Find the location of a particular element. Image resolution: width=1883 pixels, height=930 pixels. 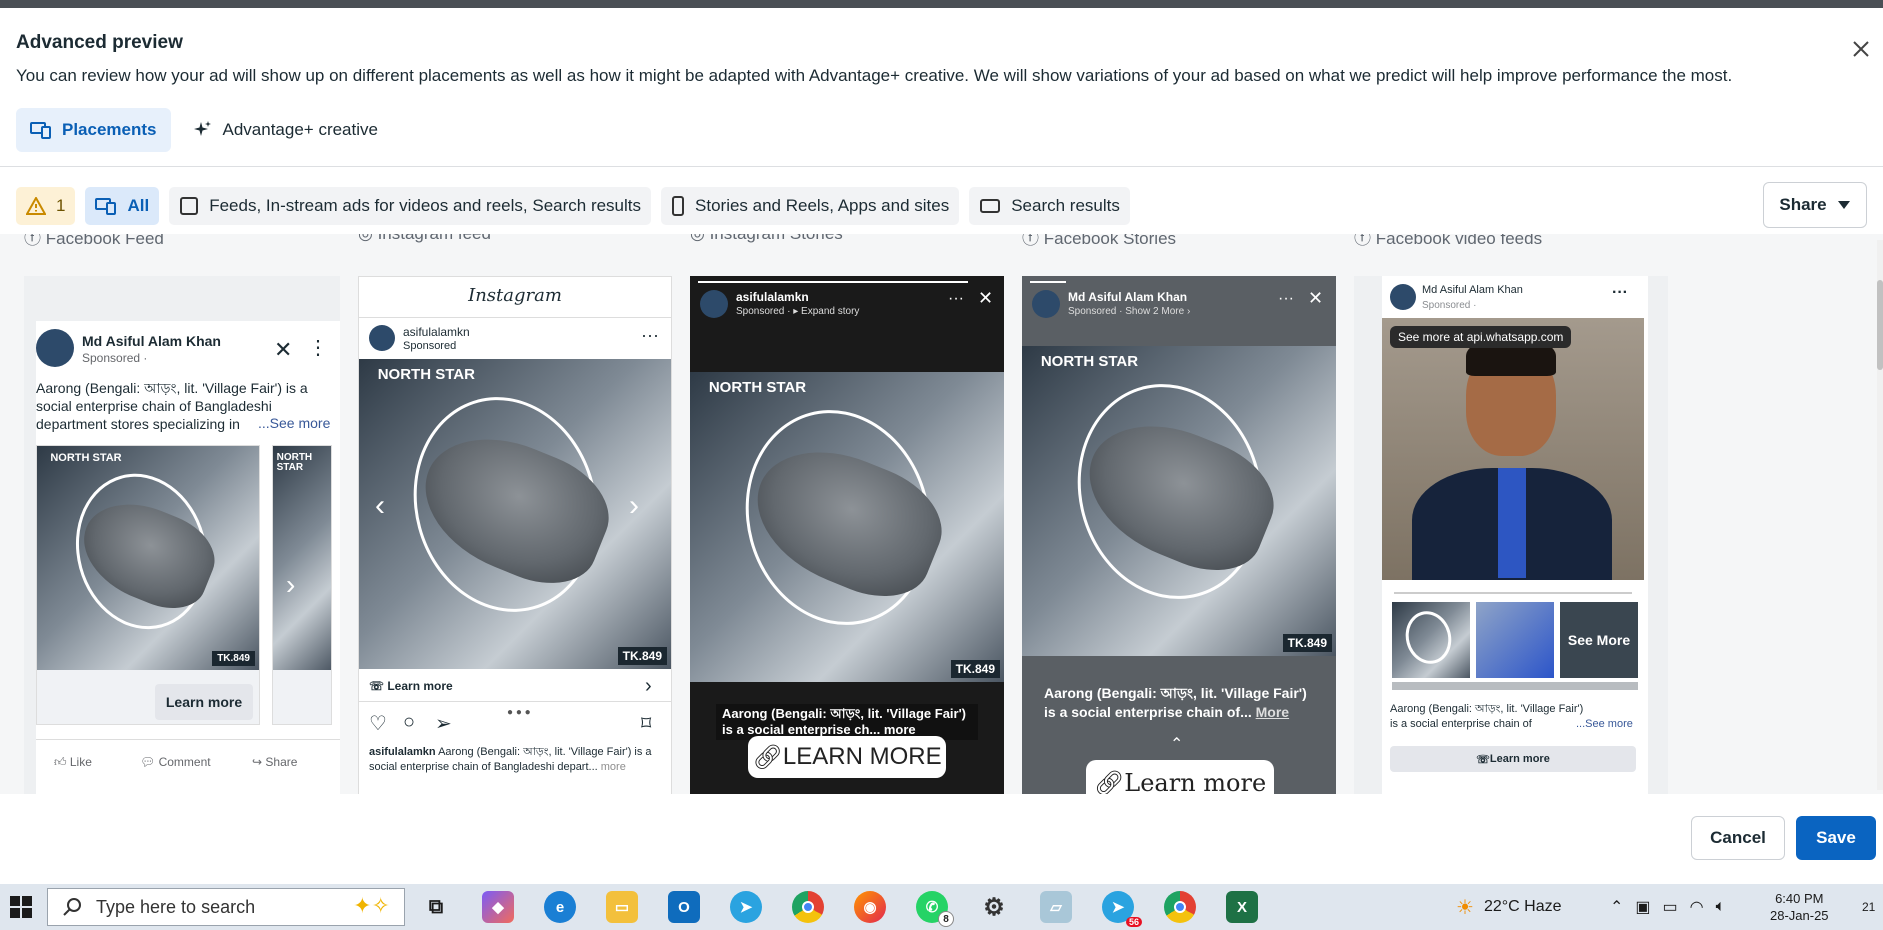

ig-feed-handle: asifulalamkn is located at coordinates (436, 332).